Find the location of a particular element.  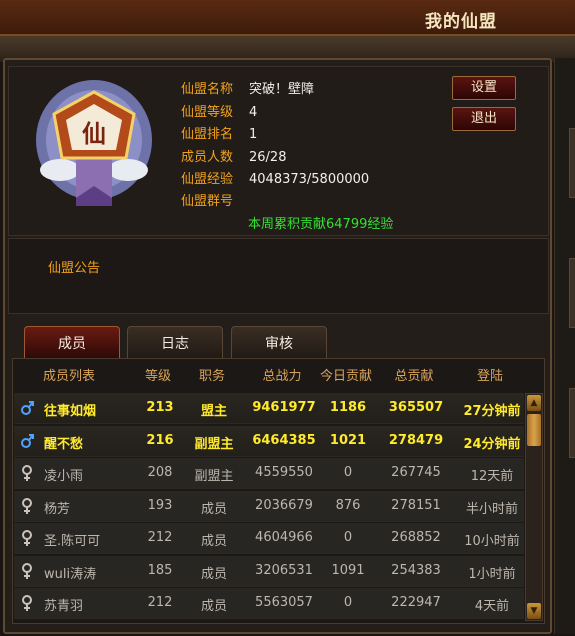

guild-exp: 4048373/5800000 is located at coordinates (309, 179).